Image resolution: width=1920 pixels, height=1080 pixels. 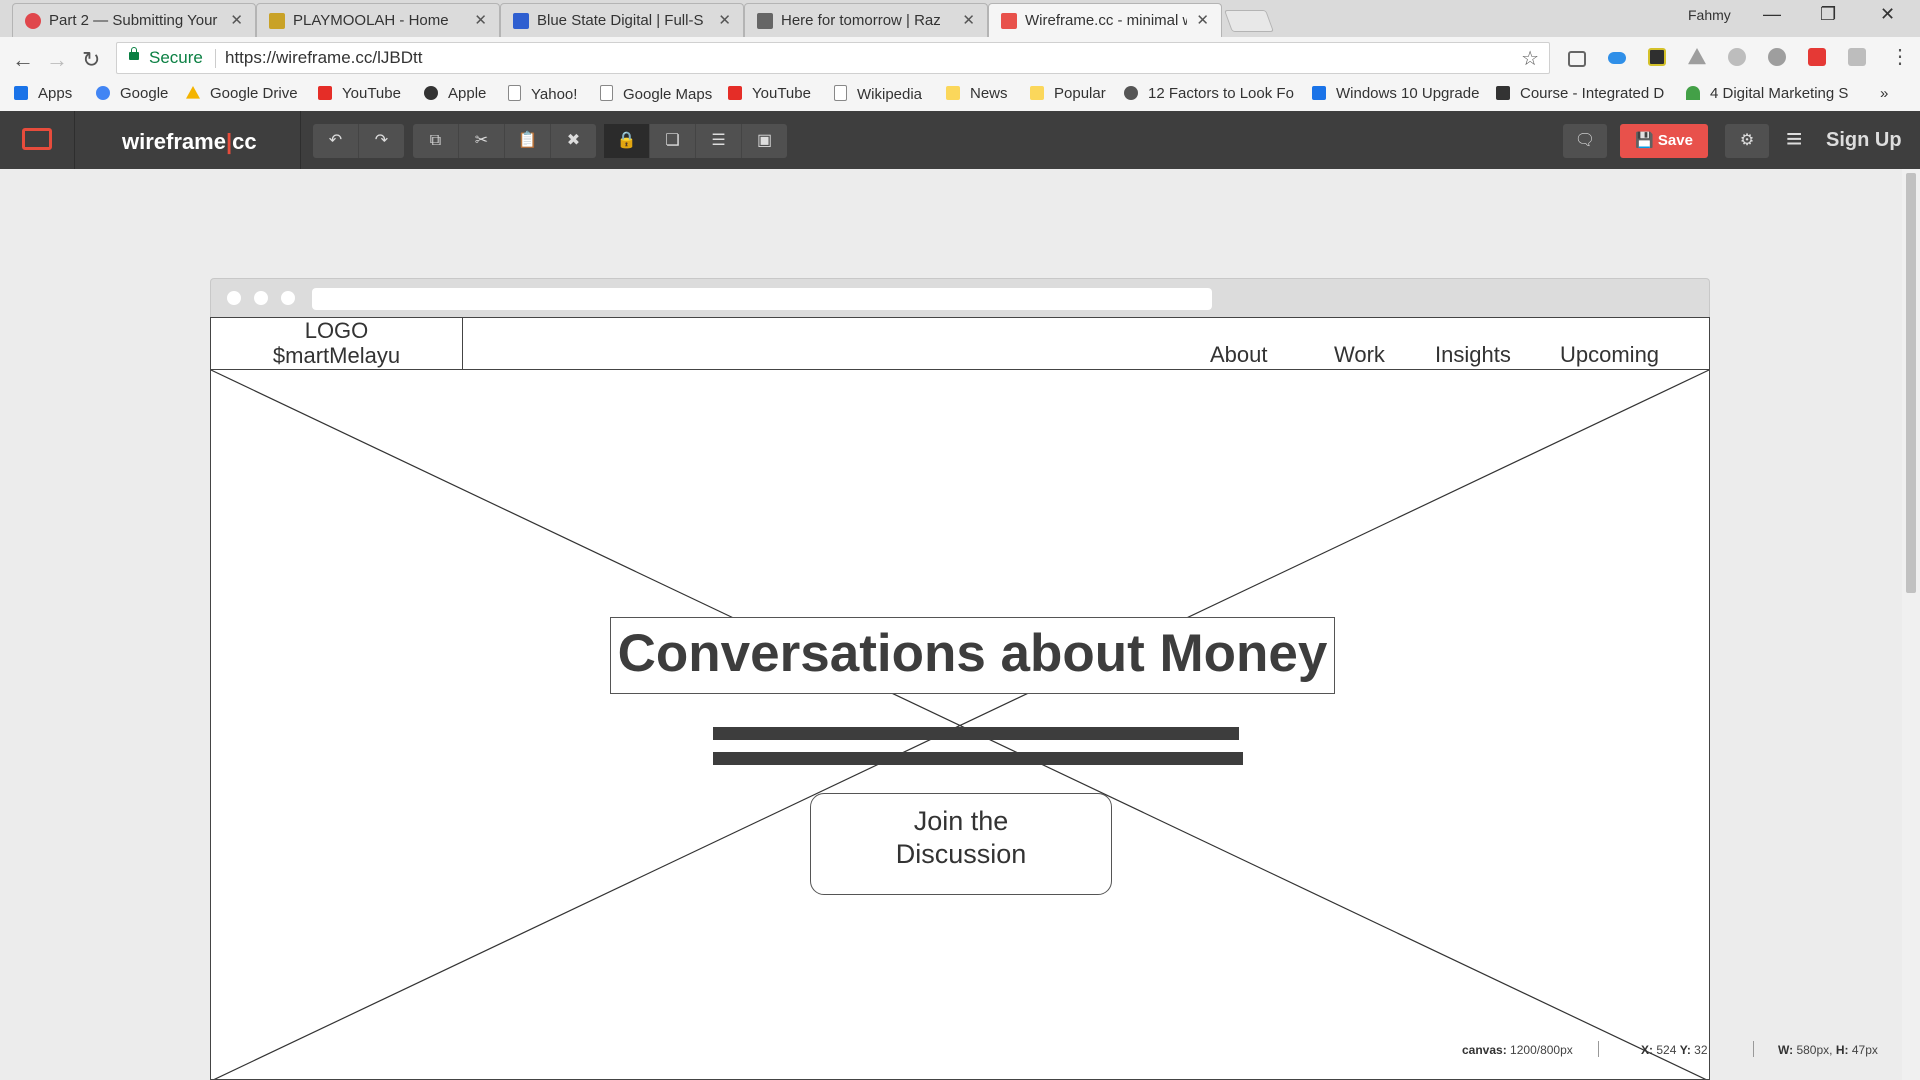 I want to click on nav-upcoming: Upcoming, so click(x=1609, y=355).